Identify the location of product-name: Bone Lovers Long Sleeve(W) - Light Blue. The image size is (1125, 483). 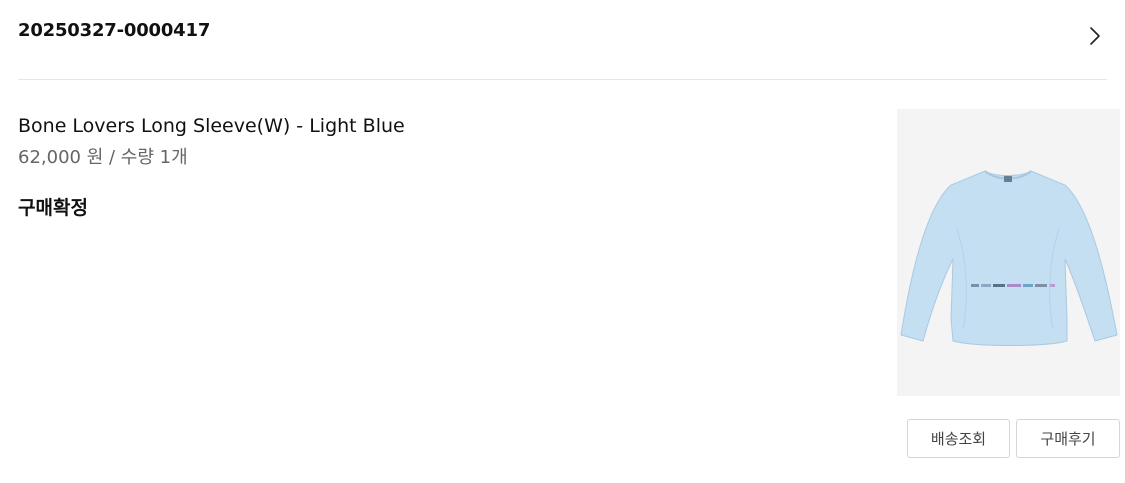
(211, 126).